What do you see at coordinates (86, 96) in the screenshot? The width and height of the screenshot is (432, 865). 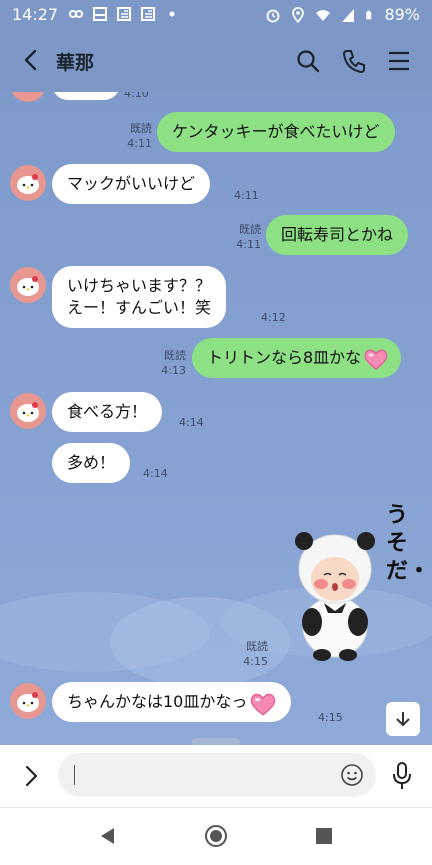 I see `message-bubble-partial` at bounding box center [86, 96].